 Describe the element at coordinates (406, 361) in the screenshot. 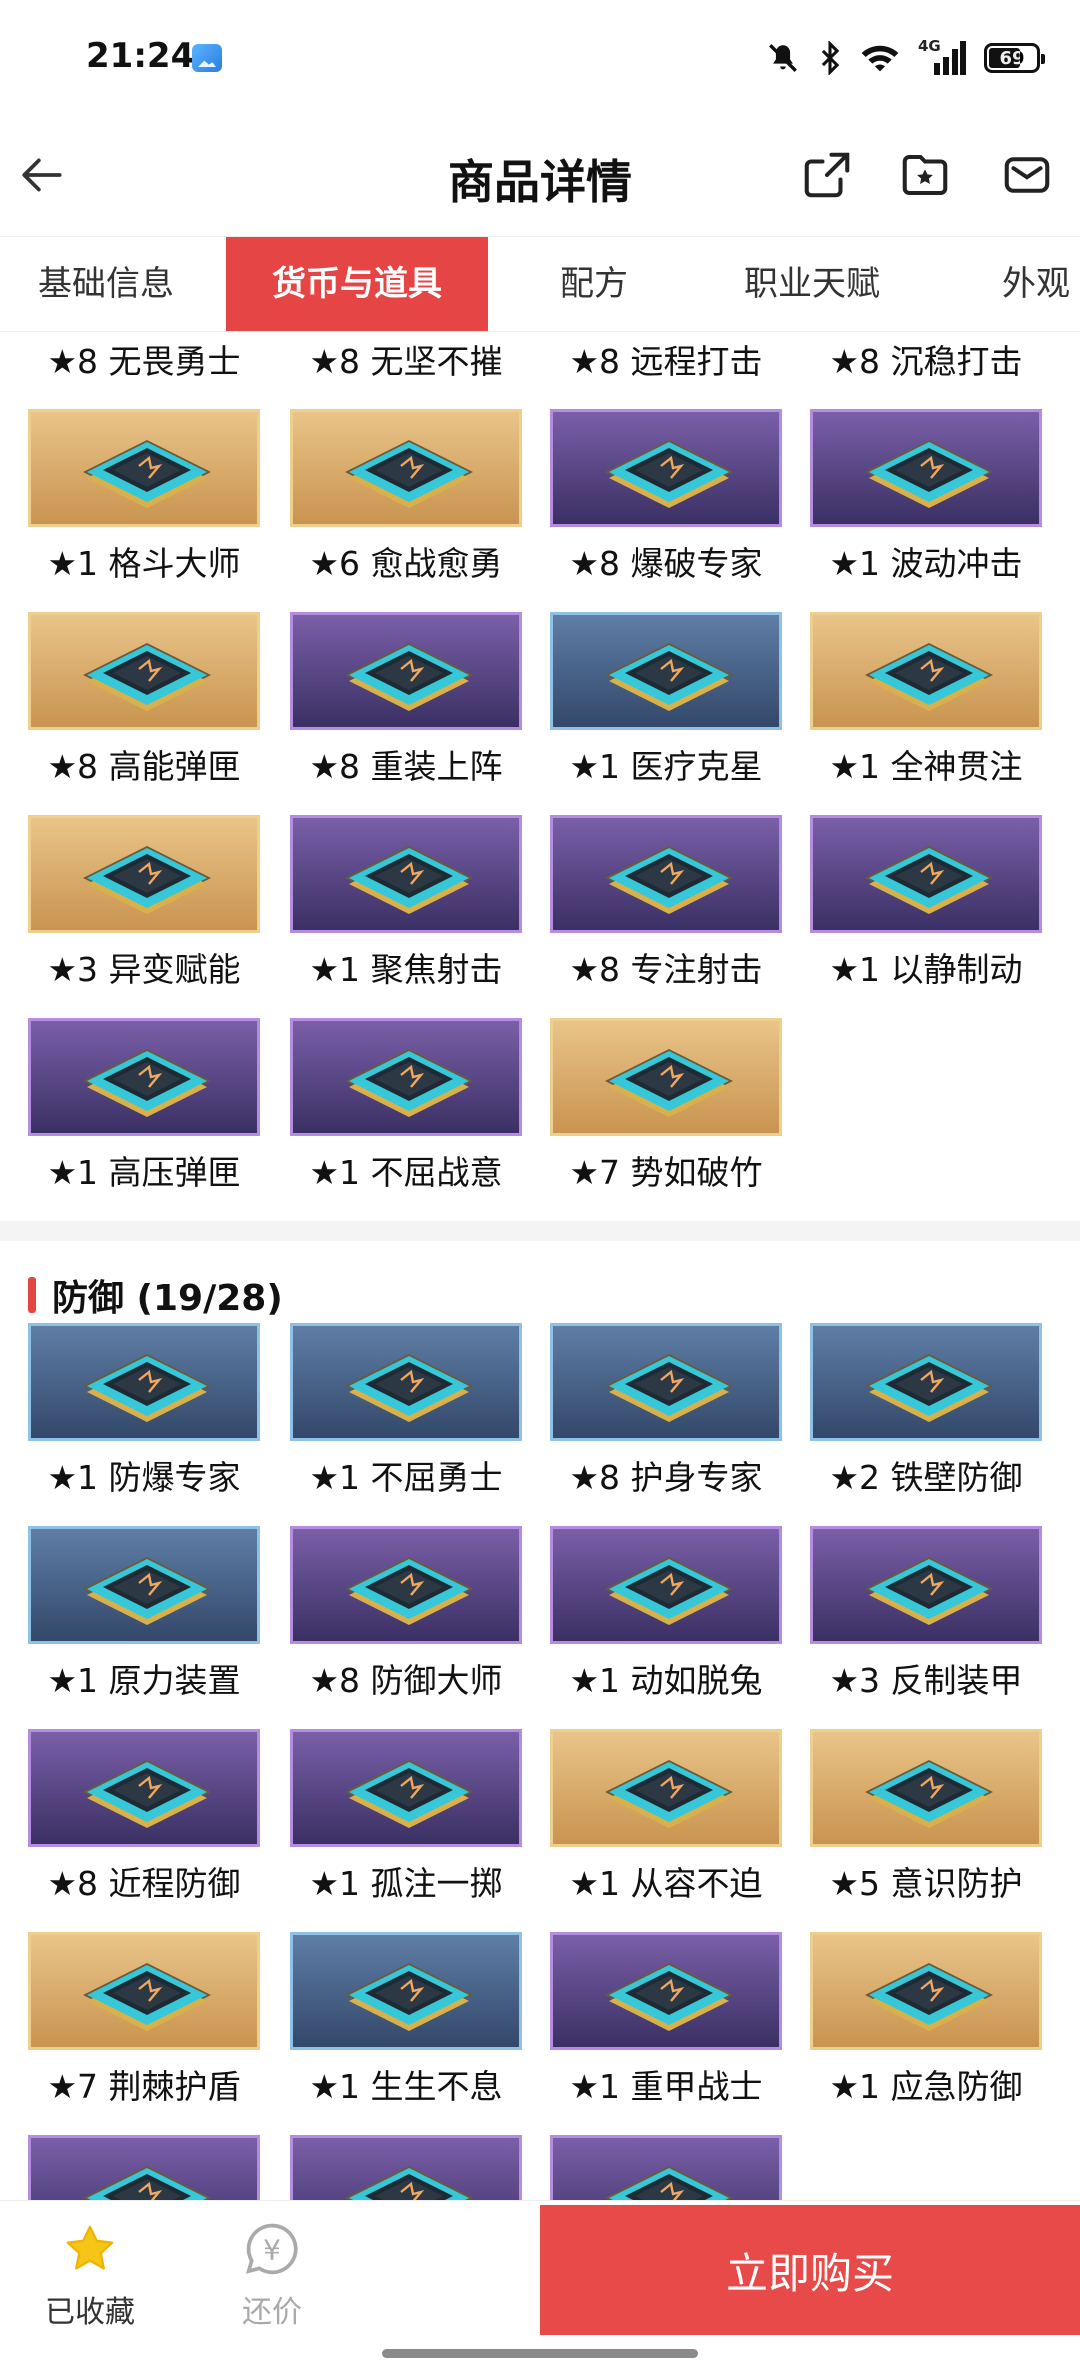

I see `talent-label: ★8 无坚不摧` at that location.